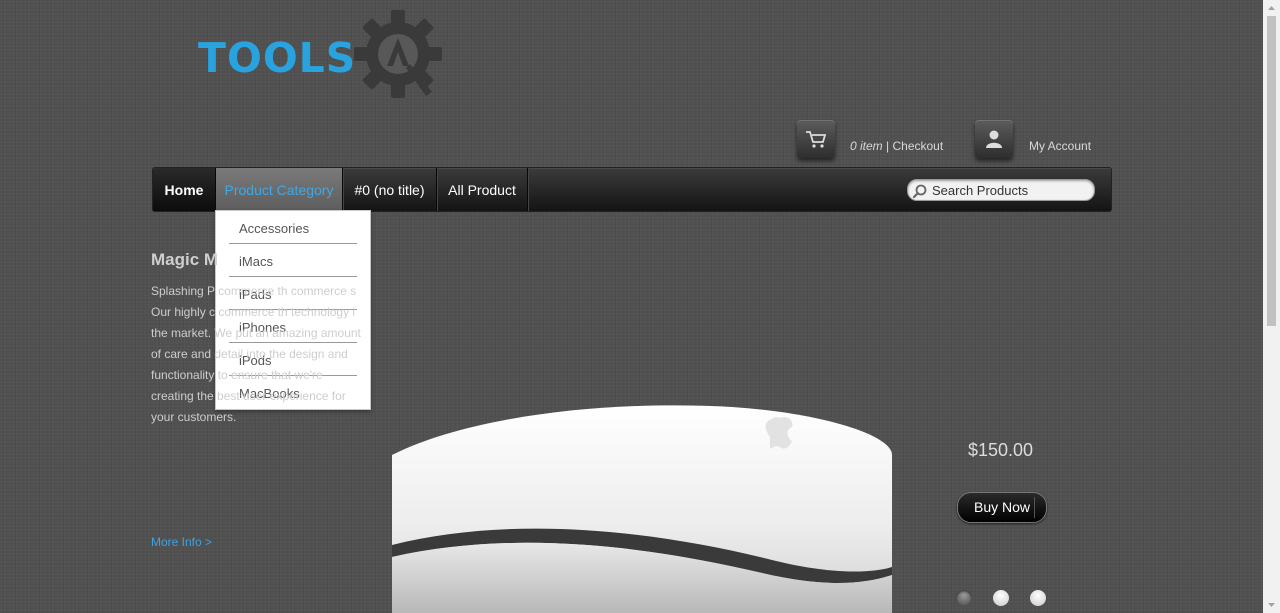 This screenshot has height=613, width=1280. I want to click on scroll-up-arrow-icon, so click(1271, 8).